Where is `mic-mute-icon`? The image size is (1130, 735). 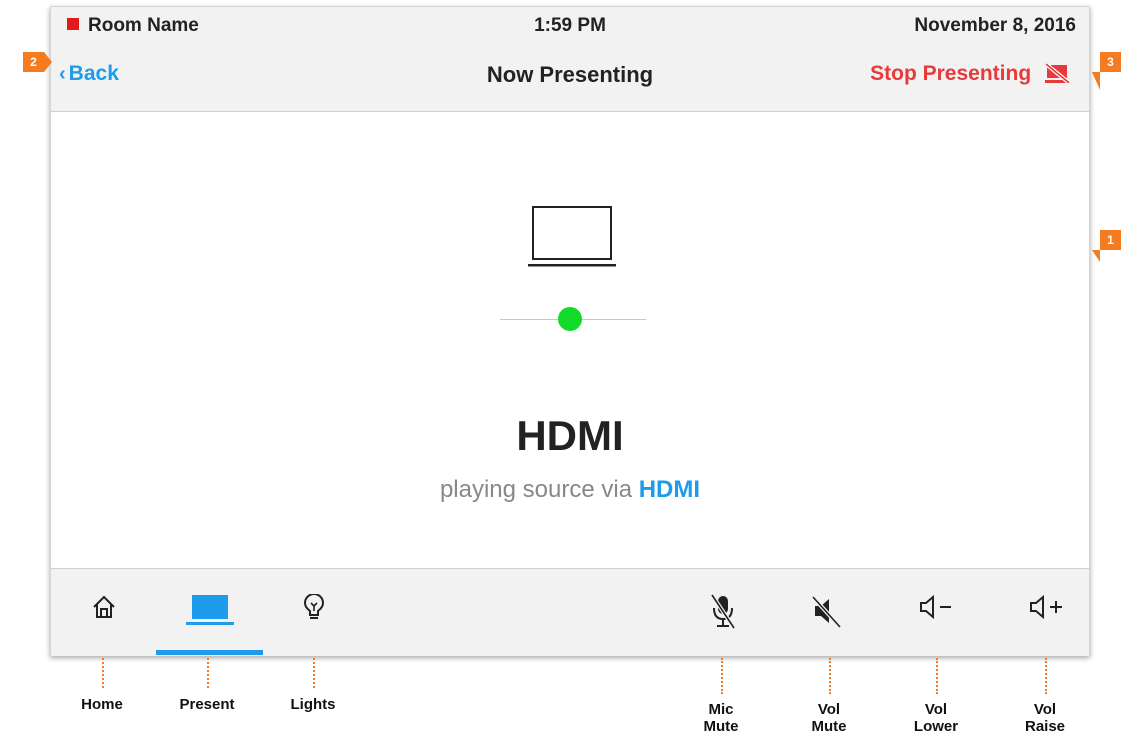
mic-mute-icon is located at coordinates (723, 612).